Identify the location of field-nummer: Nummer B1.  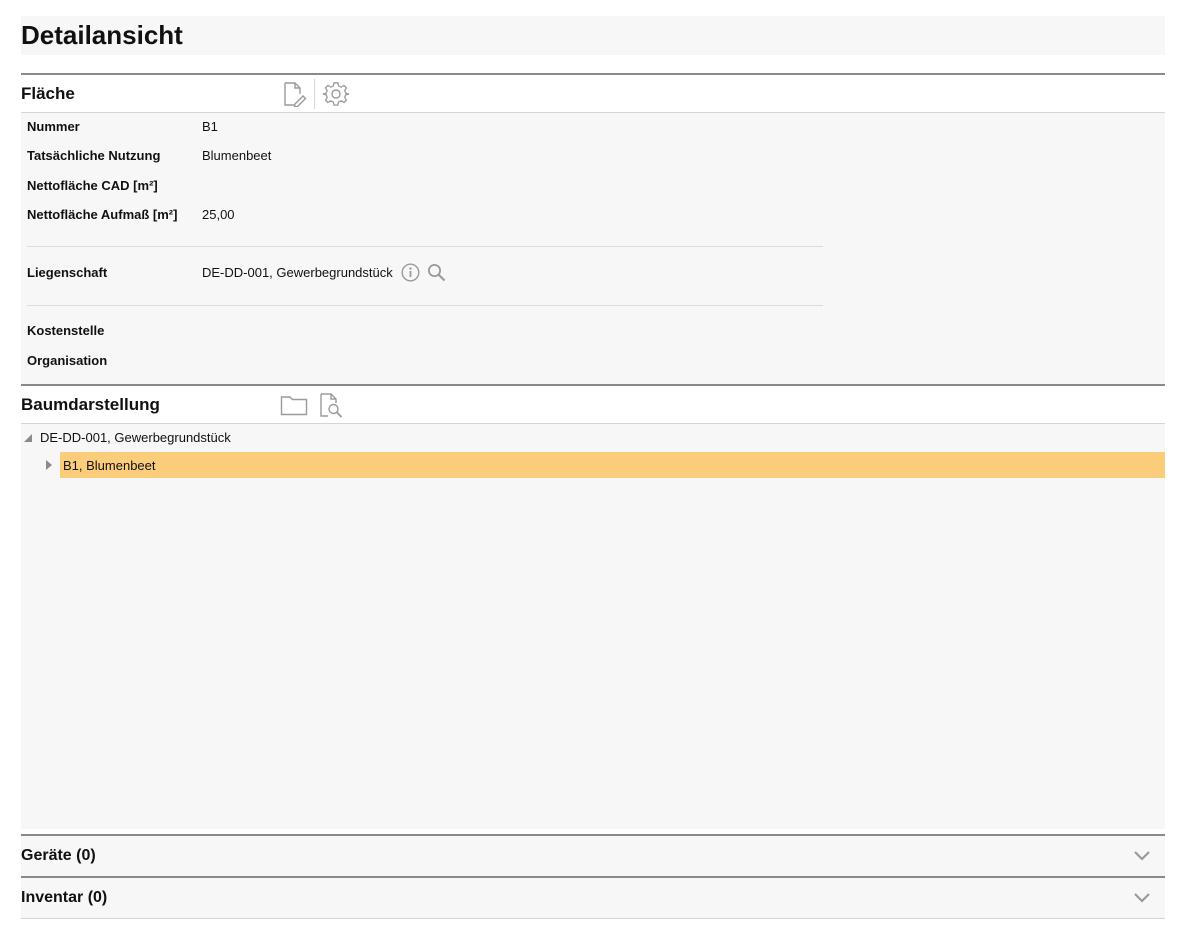
(122, 126).